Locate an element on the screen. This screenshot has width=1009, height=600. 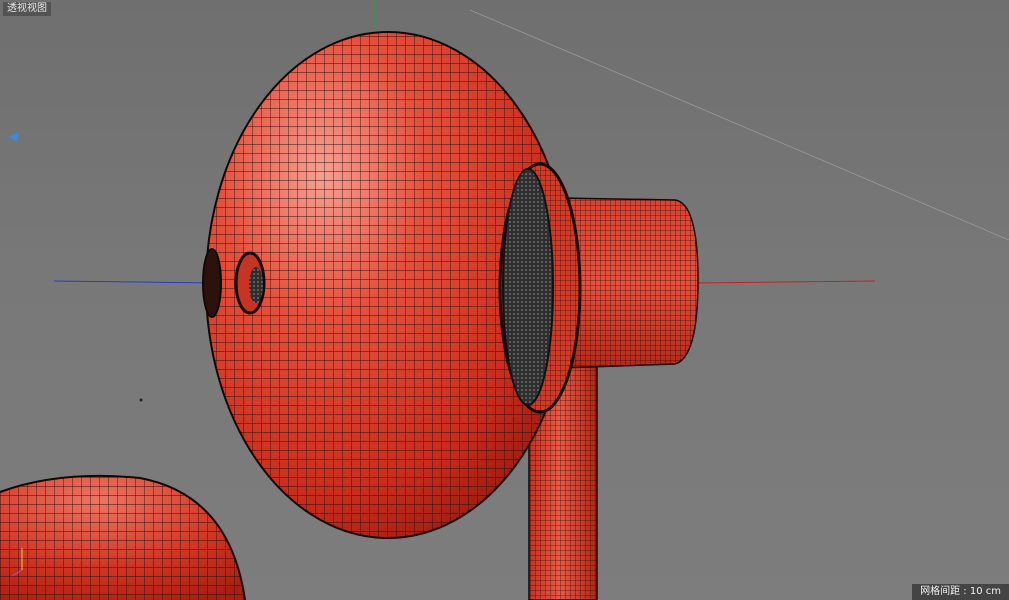
z-axis is located at coordinates (134, 282).